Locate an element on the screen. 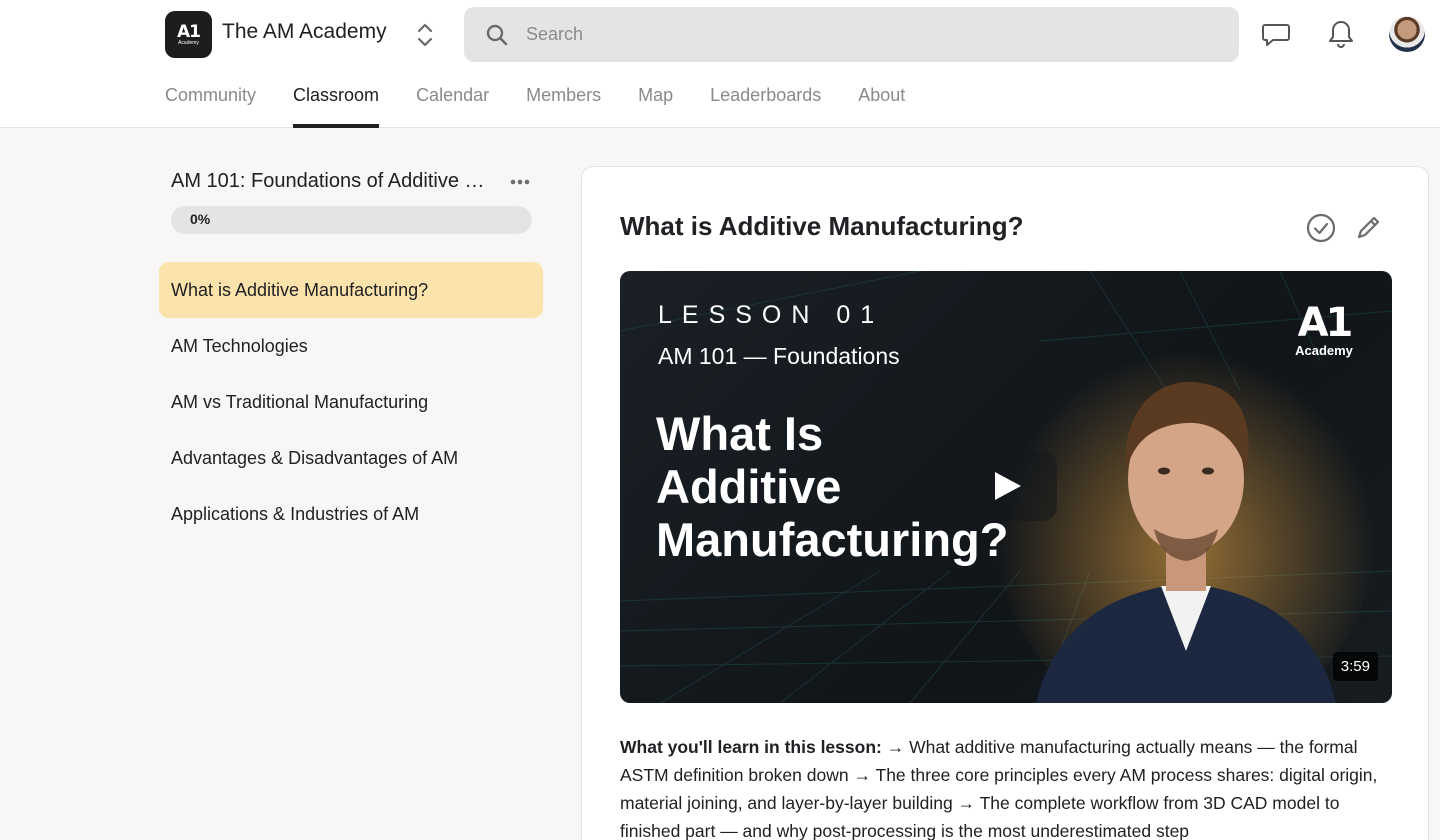 The height and width of the screenshot is (840, 1440). tab-community: Community is located at coordinates (210, 106).